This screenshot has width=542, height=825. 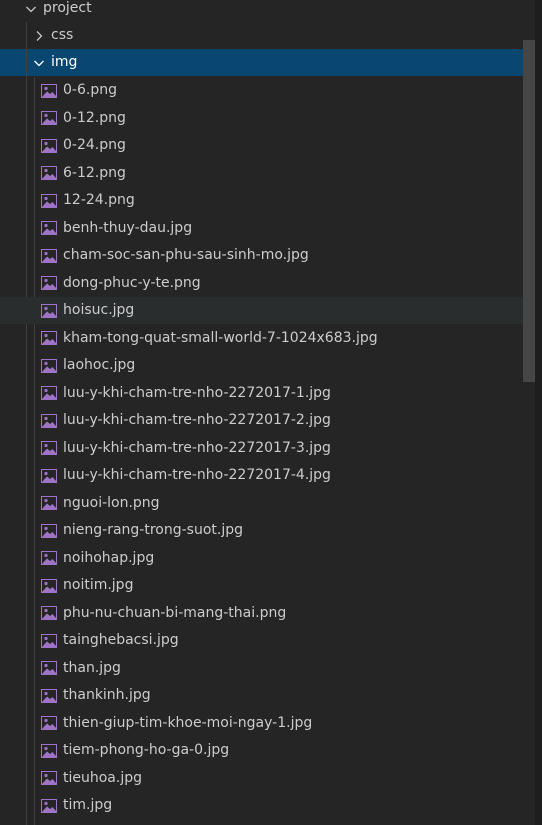 I want to click on tree-folder-label: project, so click(x=67, y=8).